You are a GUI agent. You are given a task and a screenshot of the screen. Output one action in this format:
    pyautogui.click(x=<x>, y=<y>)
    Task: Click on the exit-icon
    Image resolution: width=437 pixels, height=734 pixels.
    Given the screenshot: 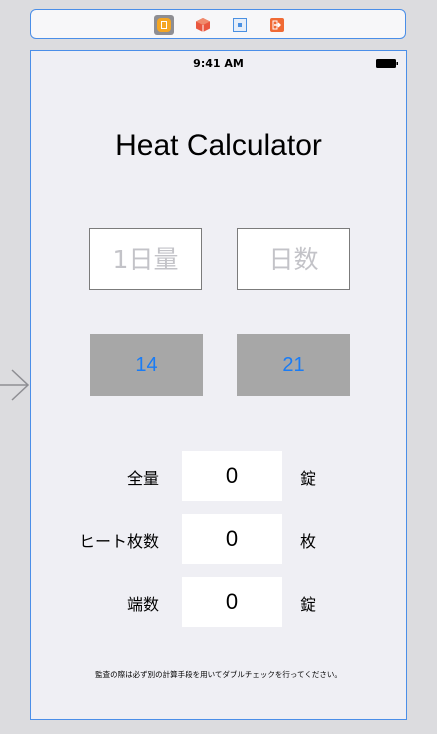 What is the action you would take?
    pyautogui.click(x=240, y=25)
    